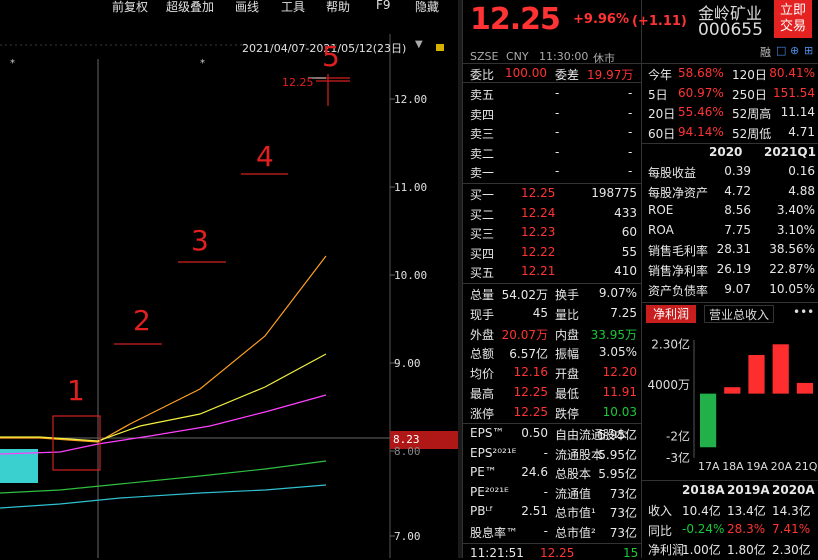  What do you see at coordinates (666, 550) in the screenshot?
I see `rev-label: 净利润` at bounding box center [666, 550].